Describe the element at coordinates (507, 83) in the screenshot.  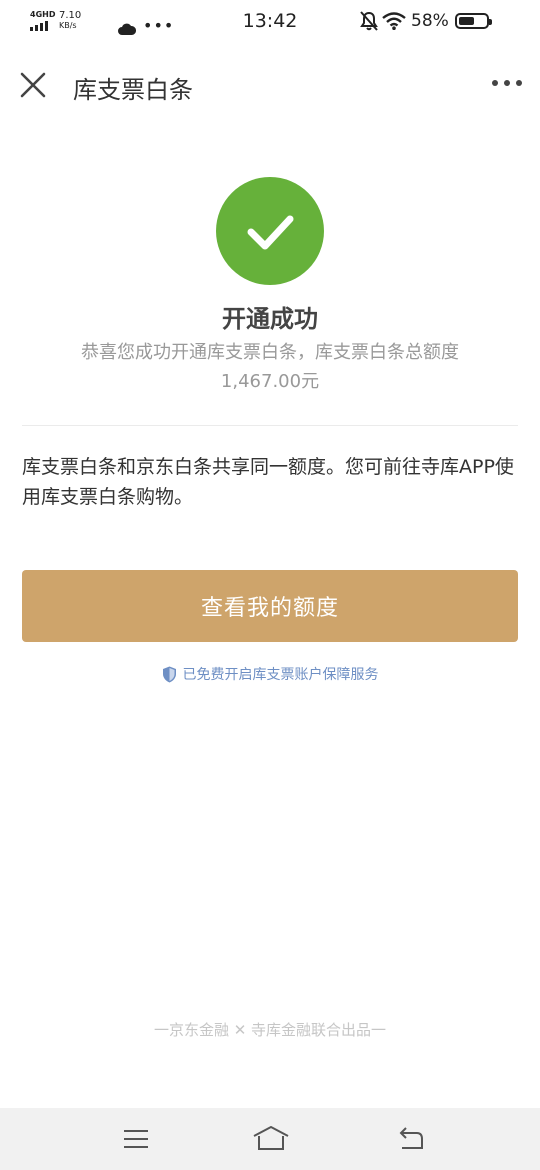
I see `more-menu-icon` at that location.